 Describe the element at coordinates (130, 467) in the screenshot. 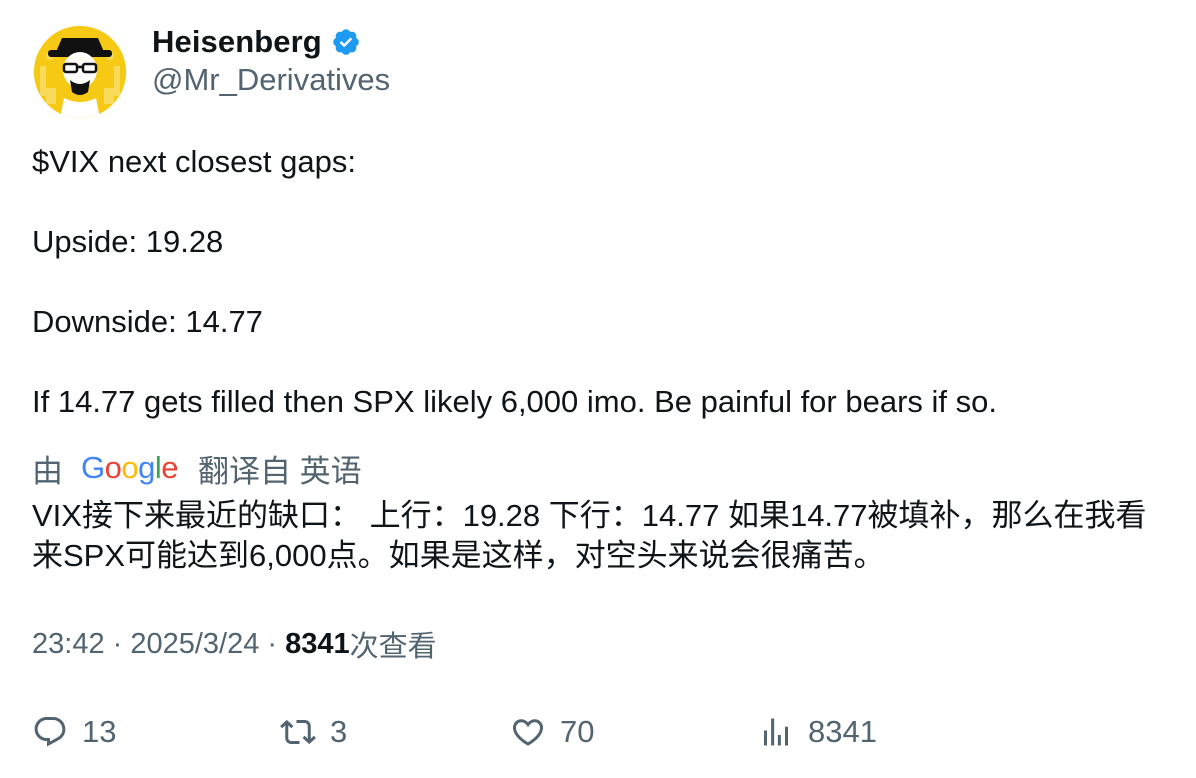

I see `google-logo-icon: Google` at that location.